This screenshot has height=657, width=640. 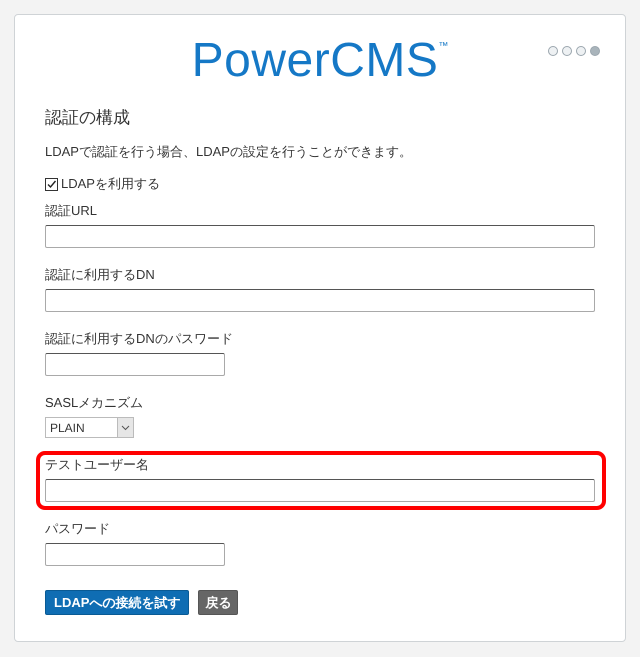 What do you see at coordinates (100, 275) in the screenshot?
I see `field-label: 認証に利用するDN` at bounding box center [100, 275].